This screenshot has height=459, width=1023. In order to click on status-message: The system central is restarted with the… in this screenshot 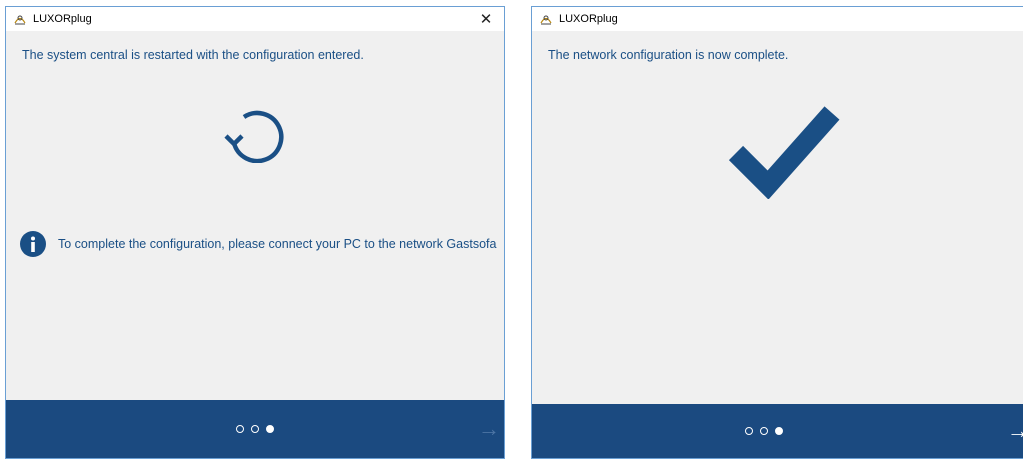, I will do `click(193, 55)`.